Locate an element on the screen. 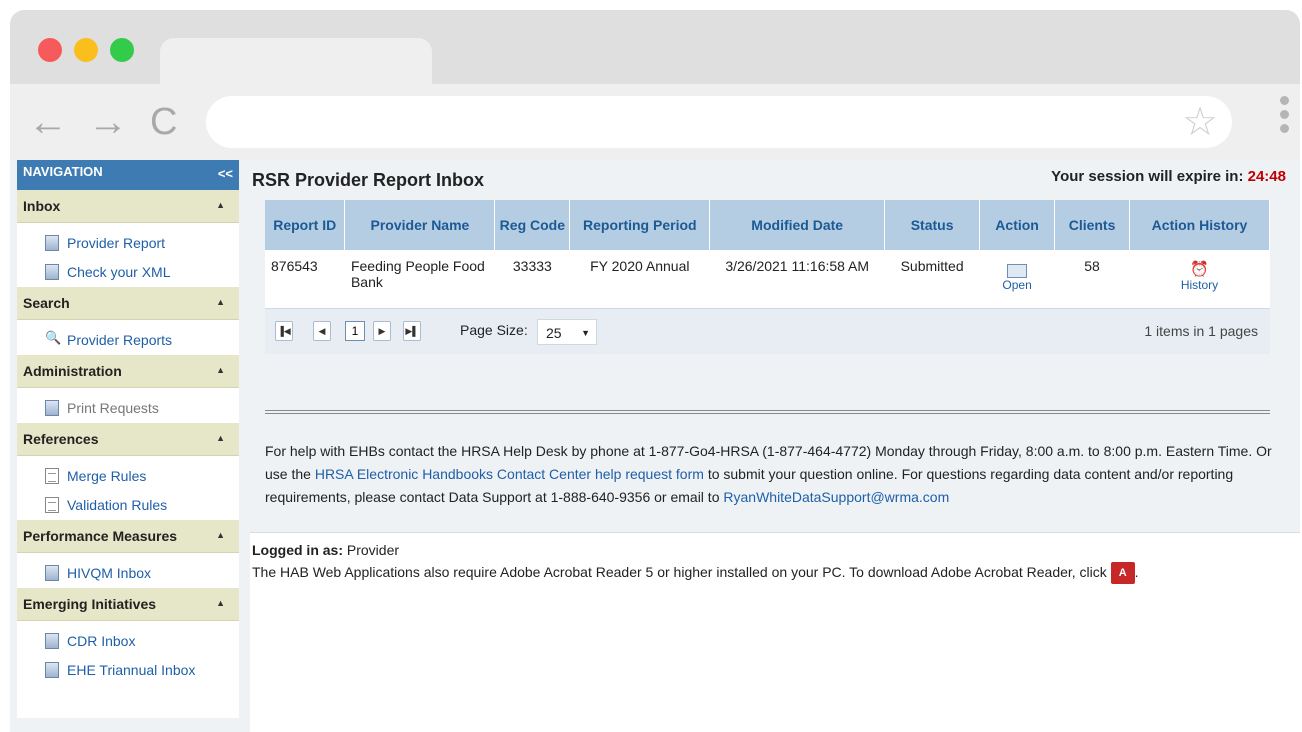  search-icon: 🔍 is located at coordinates (53, 337).